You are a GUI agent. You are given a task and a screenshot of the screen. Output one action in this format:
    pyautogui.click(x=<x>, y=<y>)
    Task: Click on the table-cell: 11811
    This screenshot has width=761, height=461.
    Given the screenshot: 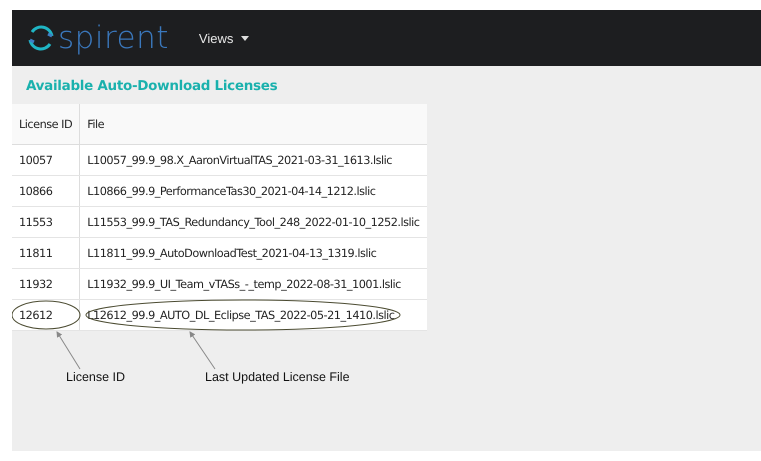 What is the action you would take?
    pyautogui.click(x=46, y=253)
    